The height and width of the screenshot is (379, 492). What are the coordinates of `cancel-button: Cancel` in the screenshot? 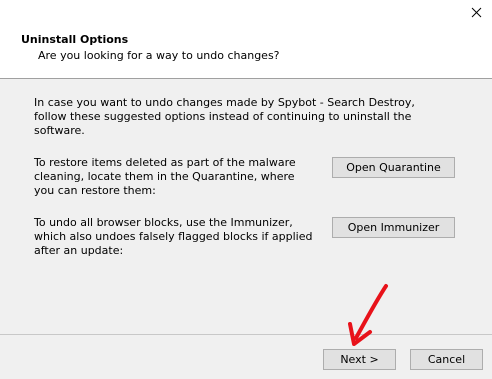 It's located at (446, 359).